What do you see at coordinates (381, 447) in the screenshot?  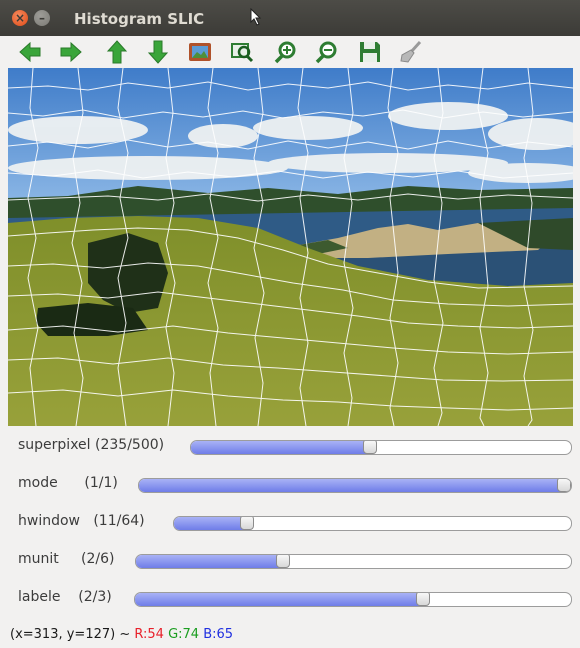 I see `superpixel-slider` at bounding box center [381, 447].